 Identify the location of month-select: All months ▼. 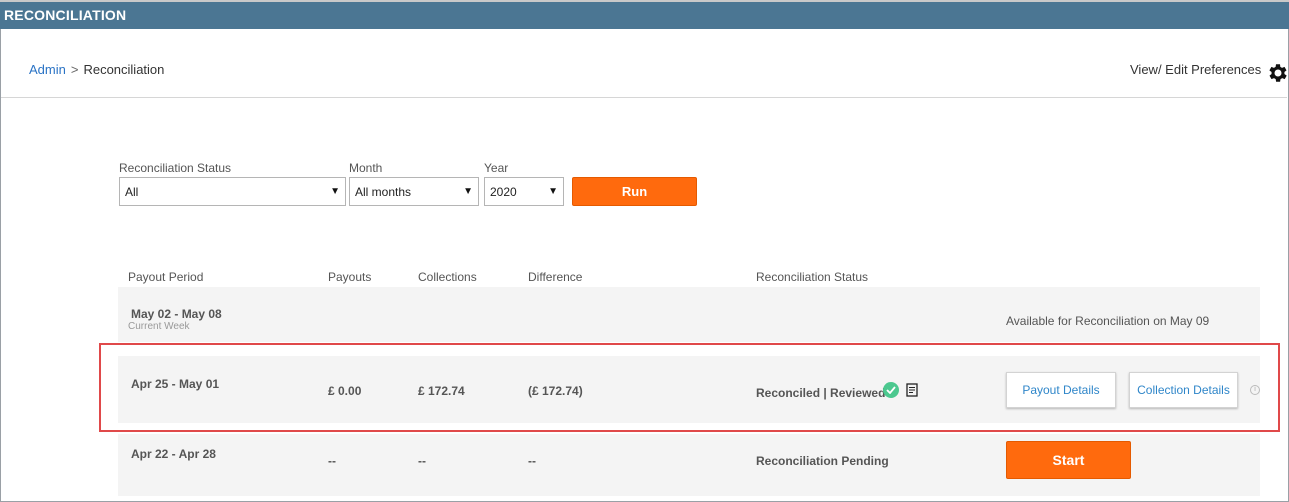
(414, 191).